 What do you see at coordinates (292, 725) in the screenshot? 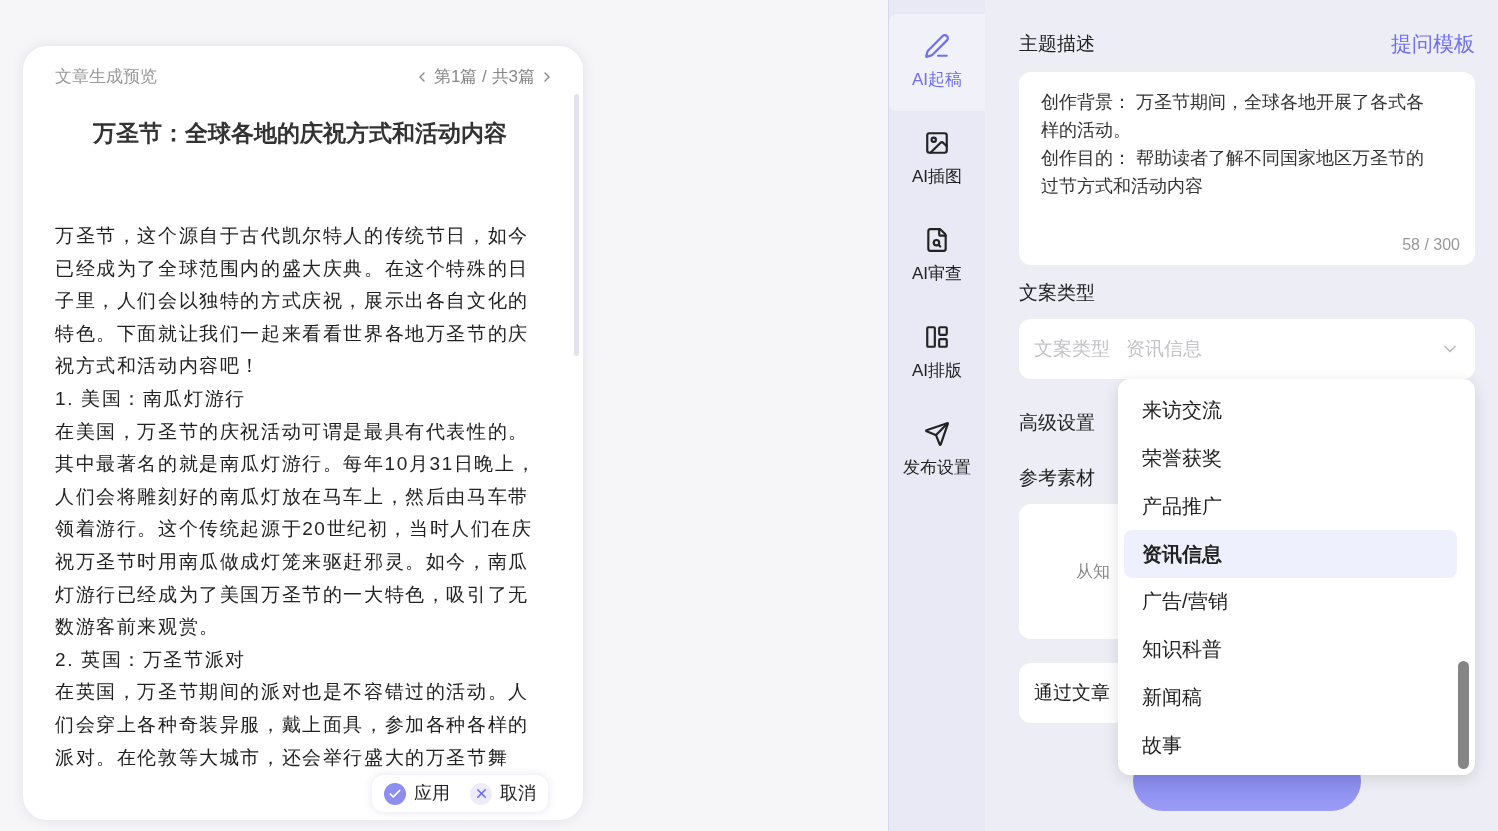
I see `article-paragraph: 在英国，万圣节期间的派对也是不容错过的活动。人们会穿上各种奇装异服，戴上面具，参加各种各样的派对。在伦敦等大城市，还会举行盛大的万圣节舞` at bounding box center [292, 725].